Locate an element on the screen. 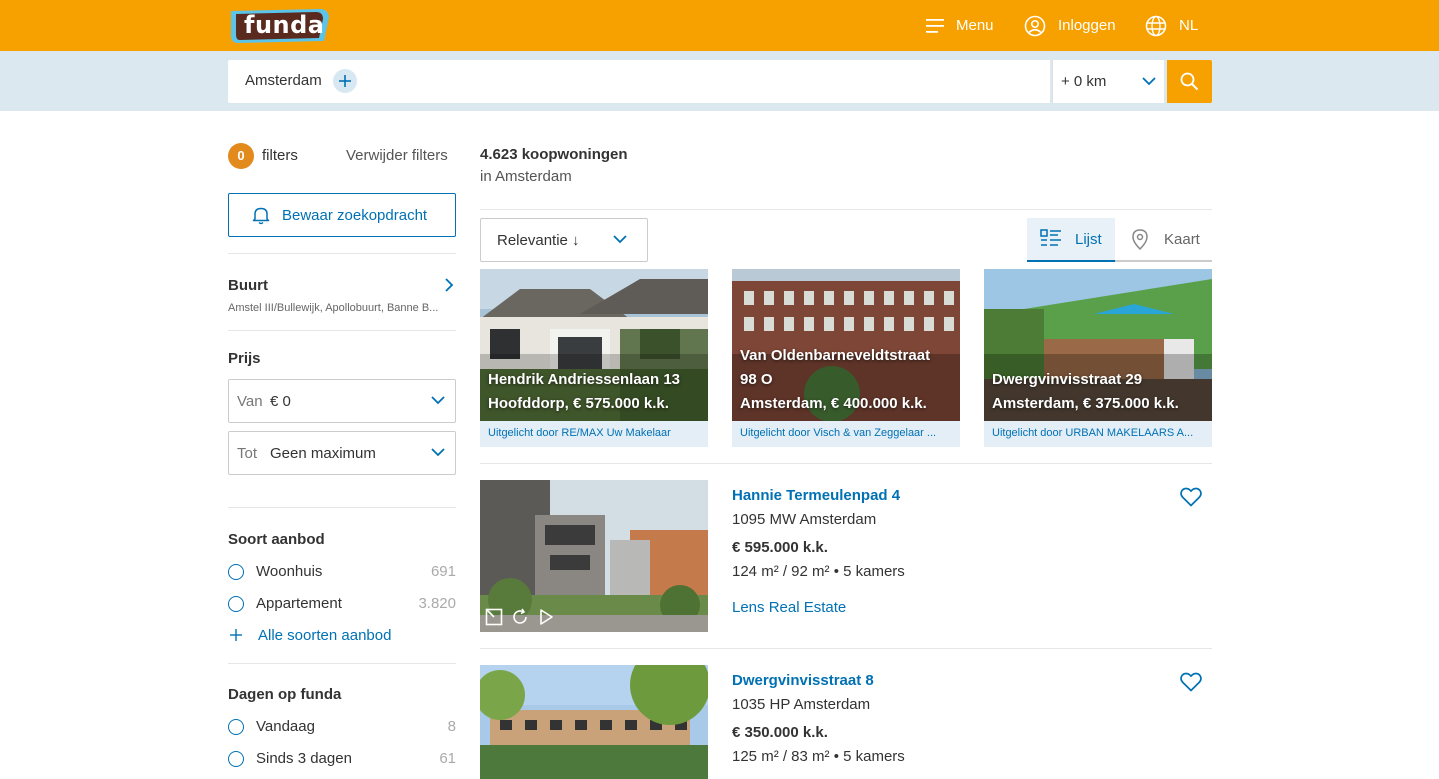  bell-icon is located at coordinates (261, 216).